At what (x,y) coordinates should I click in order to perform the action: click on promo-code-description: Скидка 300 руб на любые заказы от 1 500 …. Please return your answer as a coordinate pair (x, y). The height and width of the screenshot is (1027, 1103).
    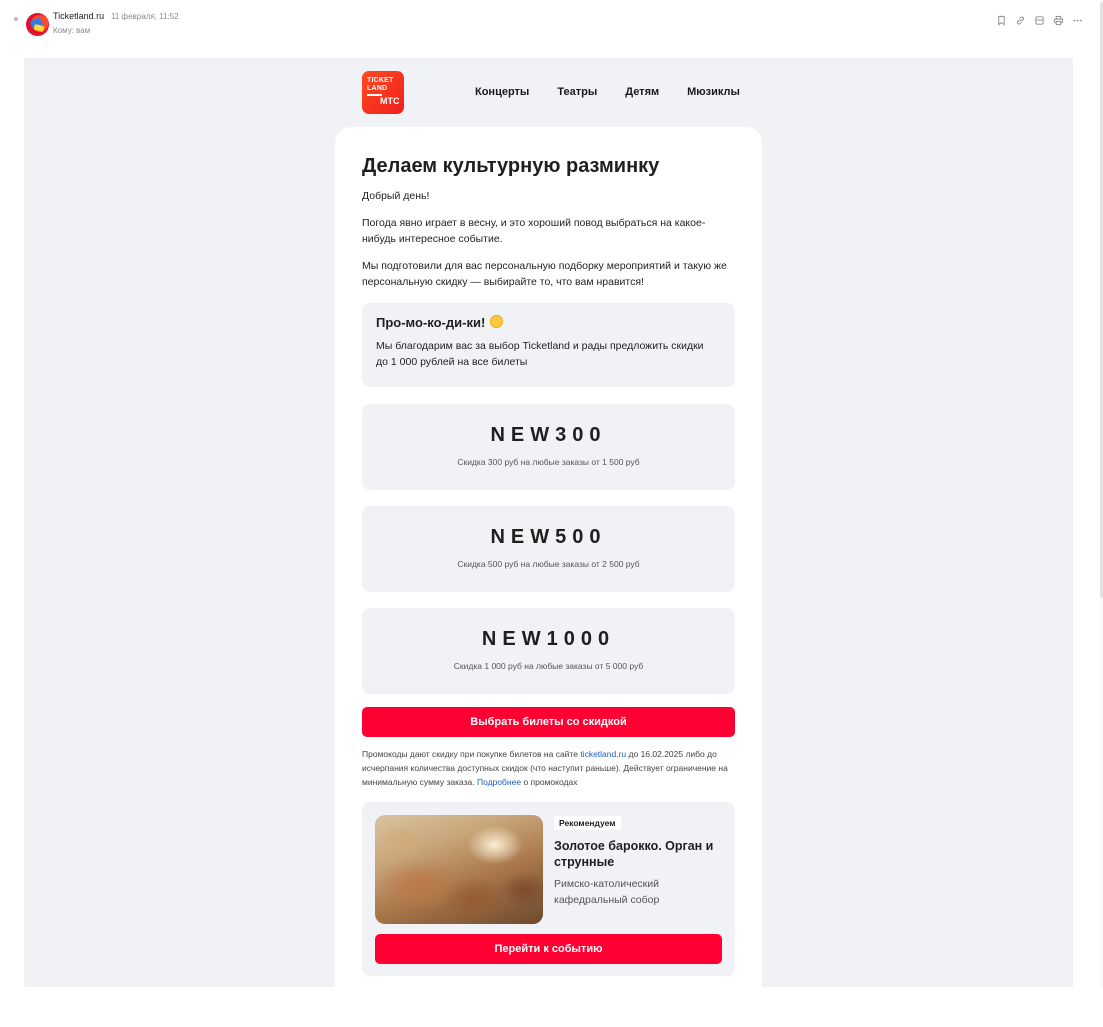
    Looking at the image, I should click on (548, 462).